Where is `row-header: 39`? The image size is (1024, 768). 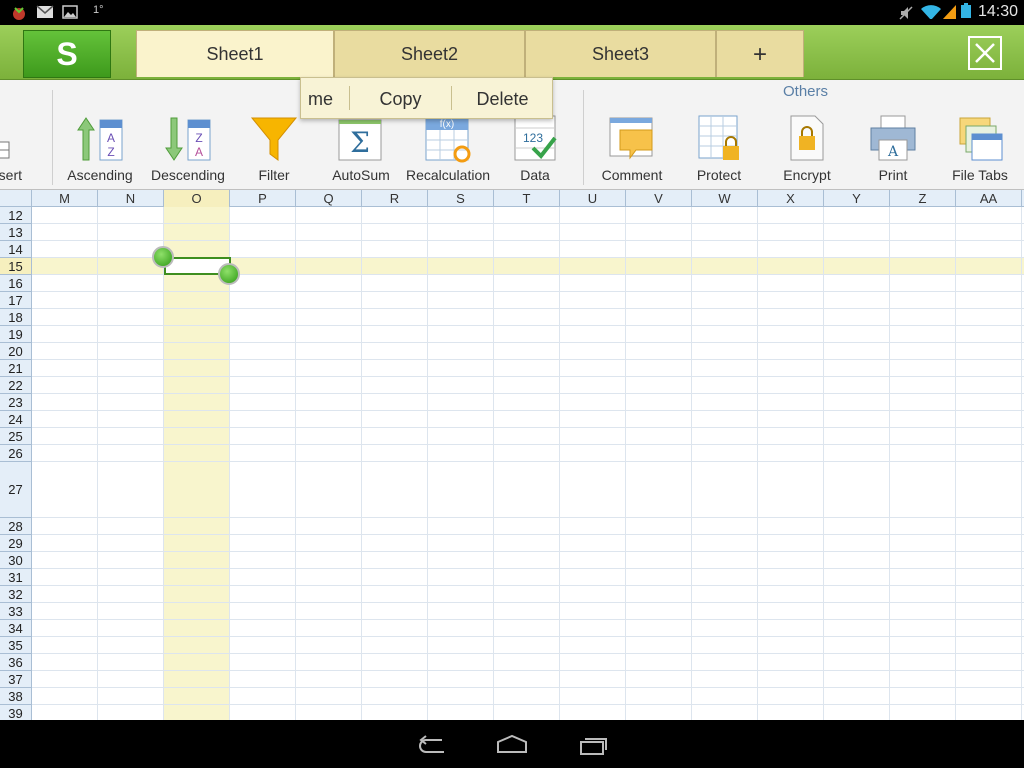
row-header: 39 is located at coordinates (16, 712).